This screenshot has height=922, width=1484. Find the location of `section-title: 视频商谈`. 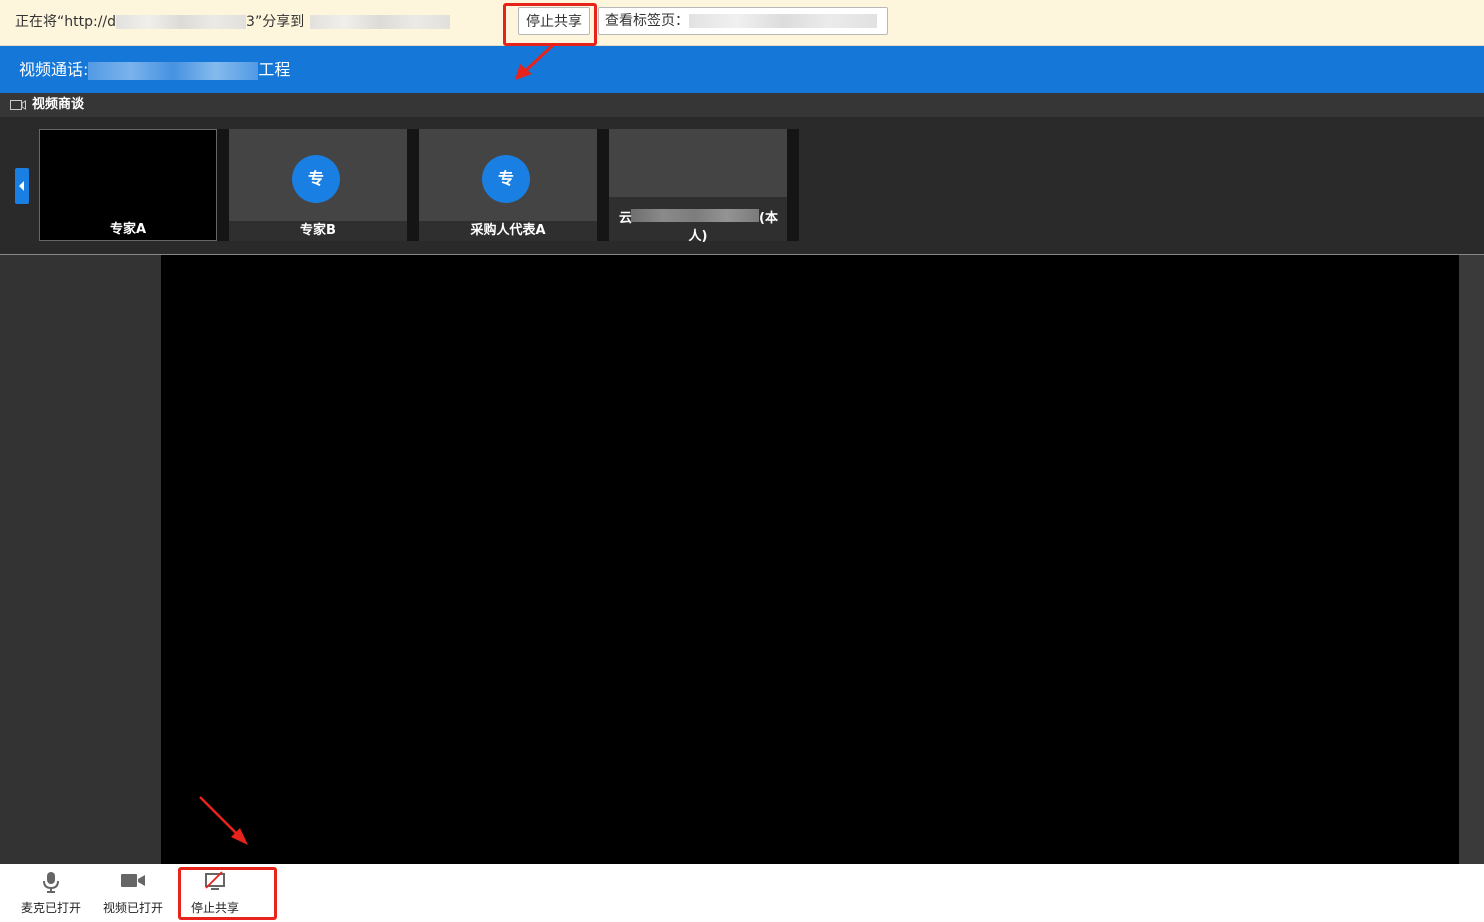

section-title: 视频商谈 is located at coordinates (58, 104).